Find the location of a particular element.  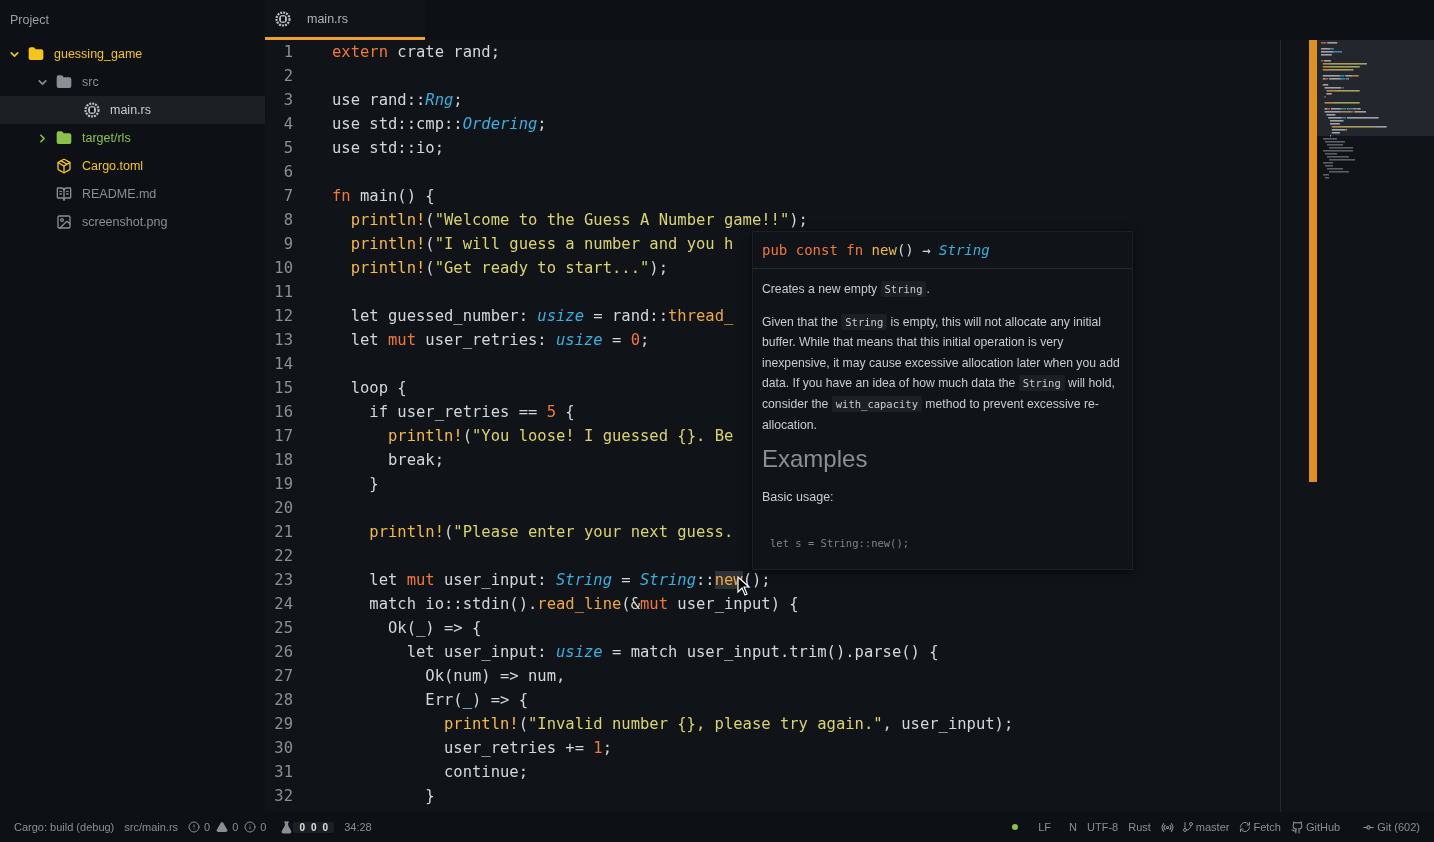

code-line: Err(_) => { is located at coordinates (476, 700).